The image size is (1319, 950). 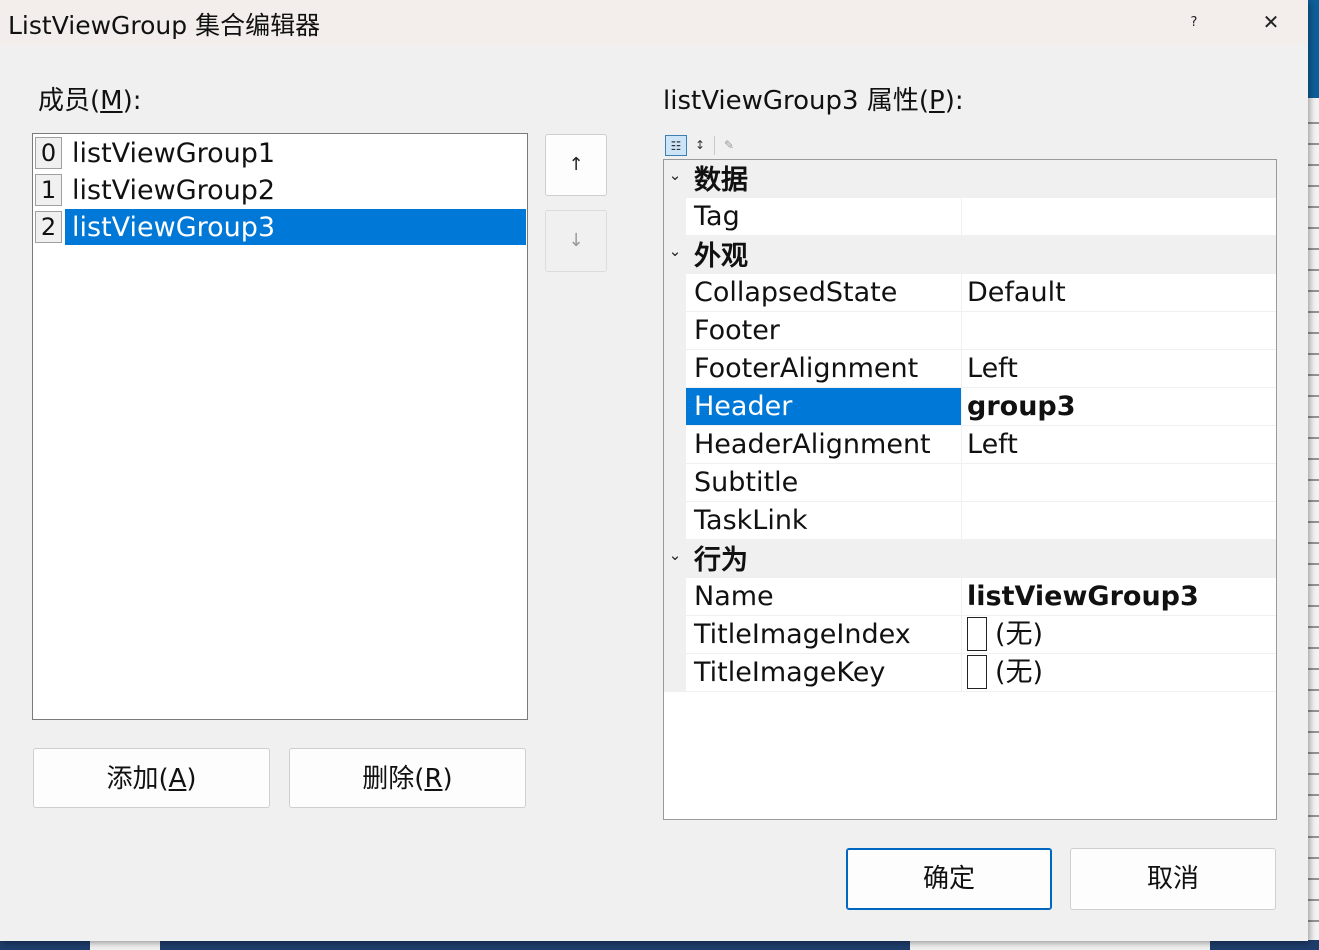 What do you see at coordinates (790, 672) in the screenshot?
I see `property-name: TitleImageKey` at bounding box center [790, 672].